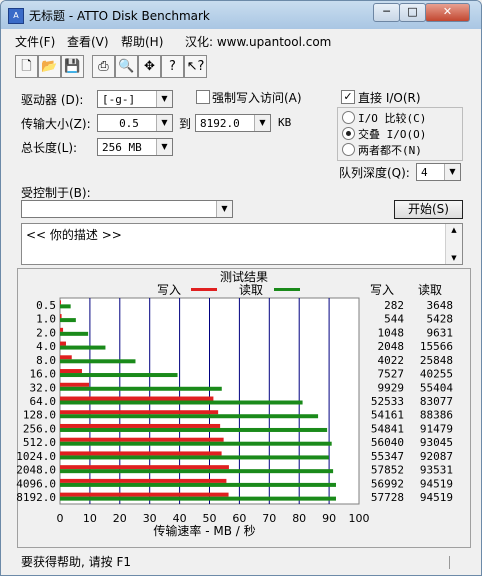 The image size is (482, 576). I want to click on write-value: 56040, so click(387, 442).